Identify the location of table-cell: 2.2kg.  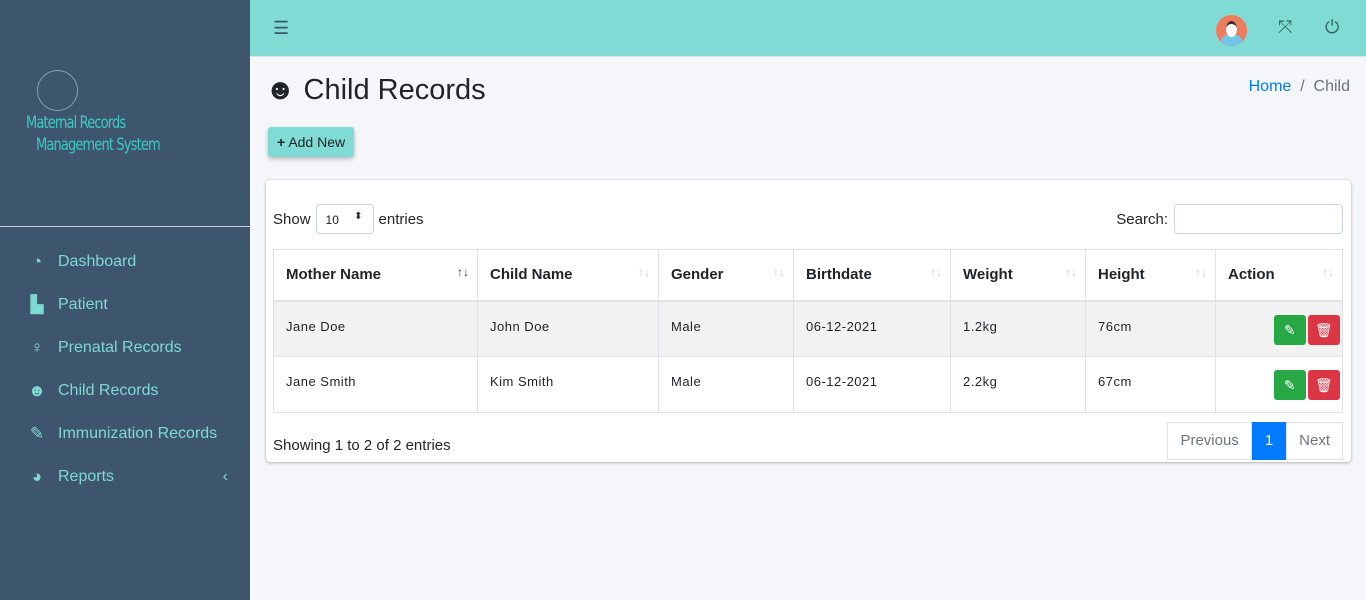
(1018, 384).